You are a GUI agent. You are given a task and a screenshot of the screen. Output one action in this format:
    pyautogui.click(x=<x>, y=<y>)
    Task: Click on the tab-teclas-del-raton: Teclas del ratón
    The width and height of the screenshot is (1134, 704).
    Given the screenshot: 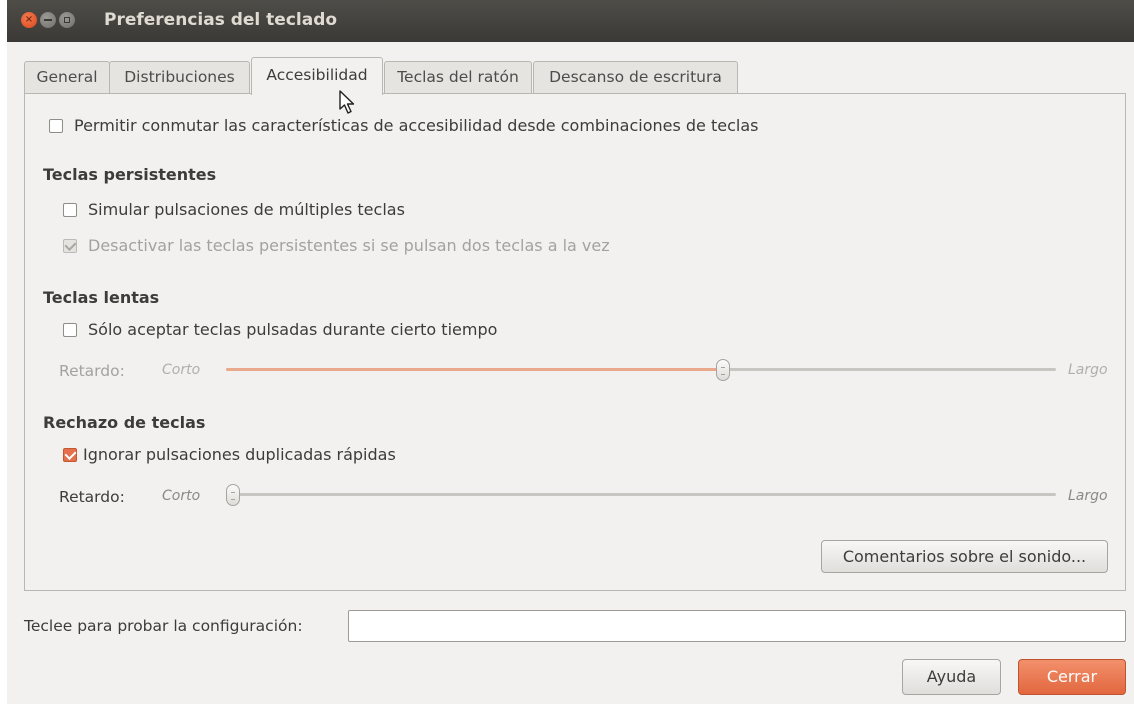 What is the action you would take?
    pyautogui.click(x=458, y=77)
    